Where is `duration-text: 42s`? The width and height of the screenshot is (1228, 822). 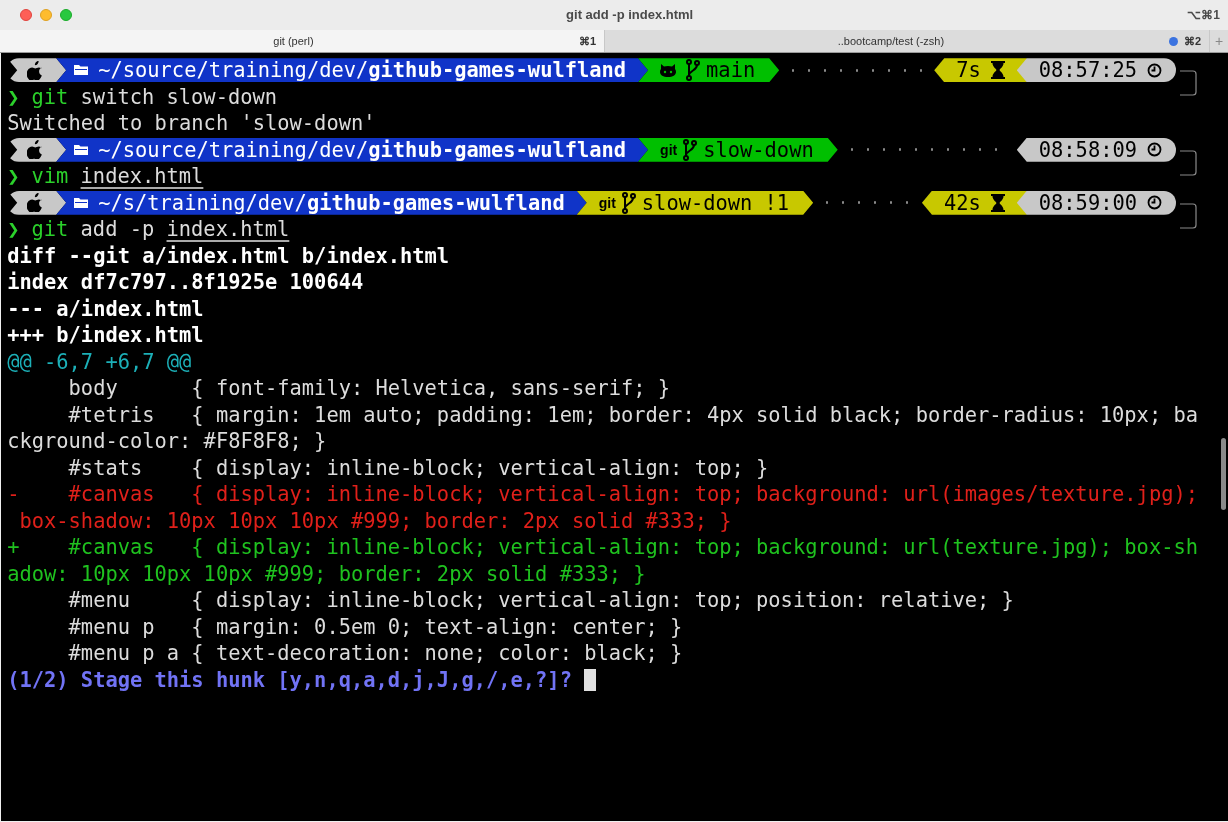
duration-text: 42s is located at coordinates (962, 202).